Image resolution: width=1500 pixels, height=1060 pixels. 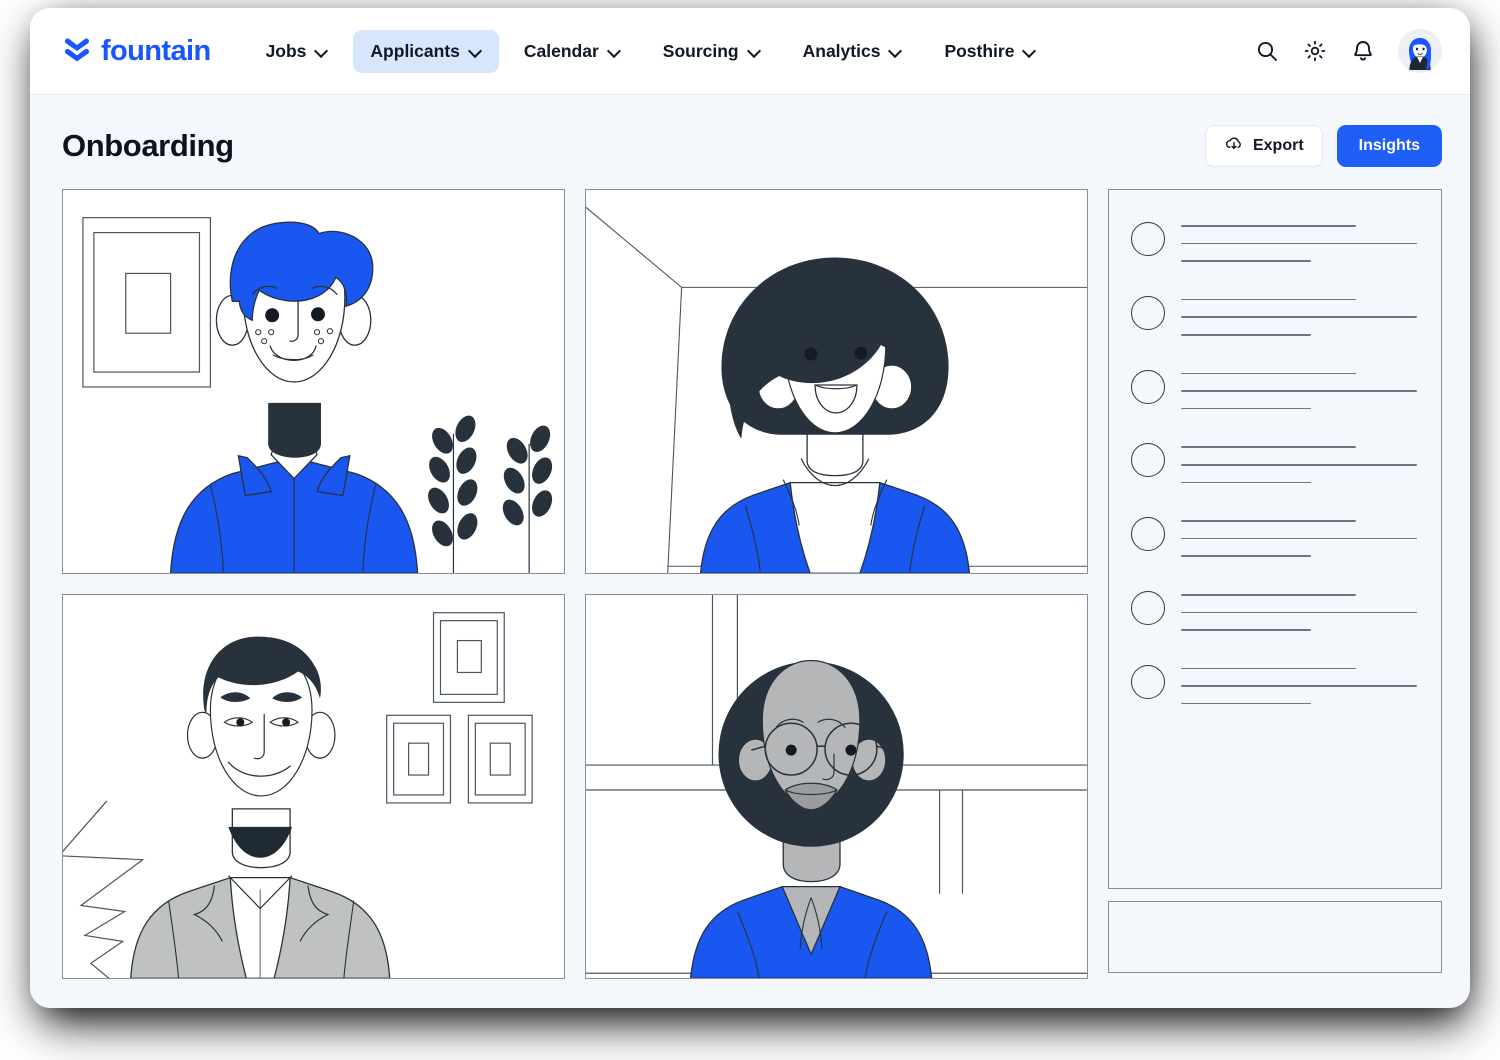 I want to click on brand-name: fountain, so click(x=156, y=50).